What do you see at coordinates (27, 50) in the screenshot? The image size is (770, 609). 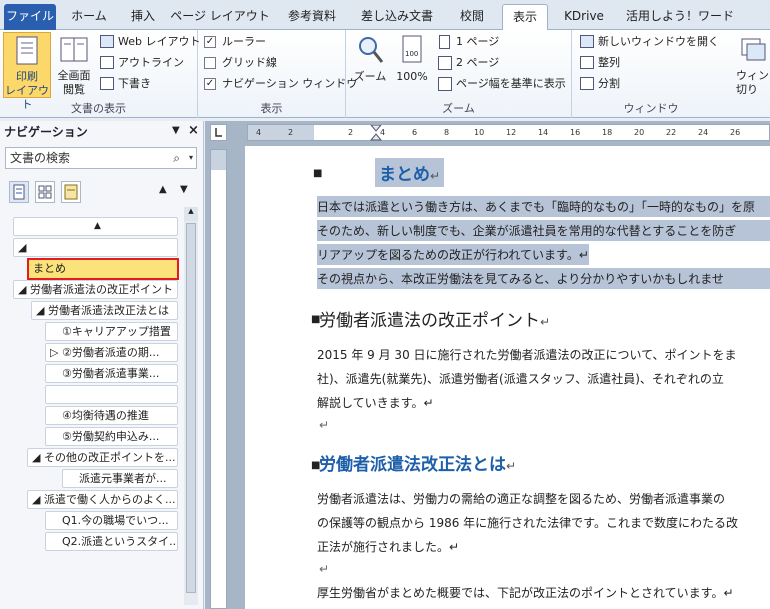 I see `print-layout-icon` at bounding box center [27, 50].